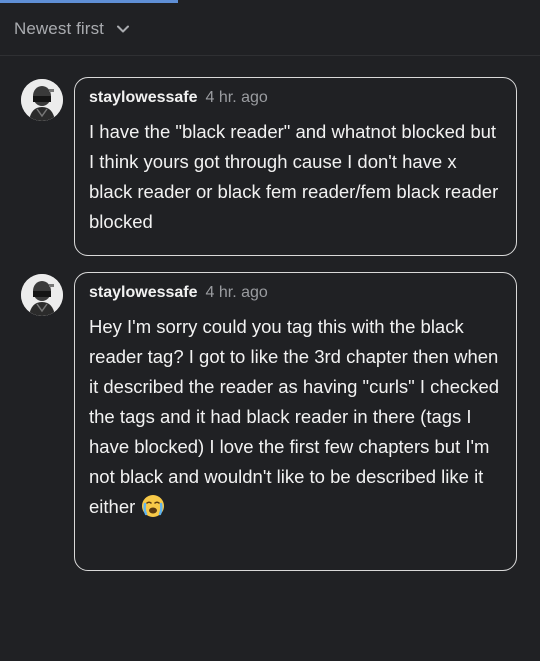  Describe the element at coordinates (153, 506) in the screenshot. I see `crying-face-emoji-icon` at that location.